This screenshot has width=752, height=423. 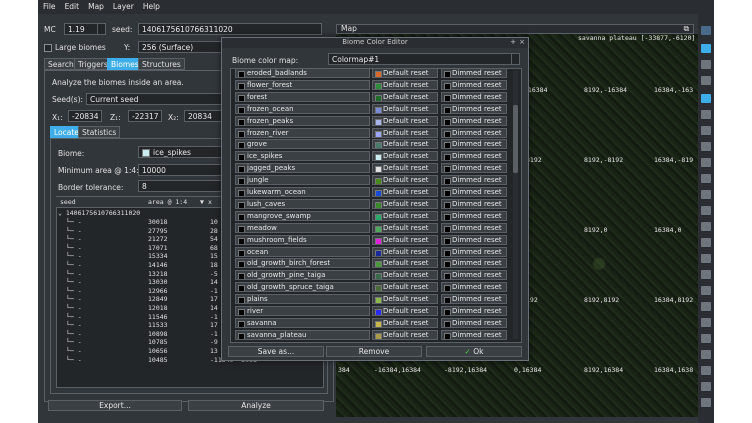 What do you see at coordinates (85, 29) in the screenshot?
I see `mc-version-select: 1.19` at bounding box center [85, 29].